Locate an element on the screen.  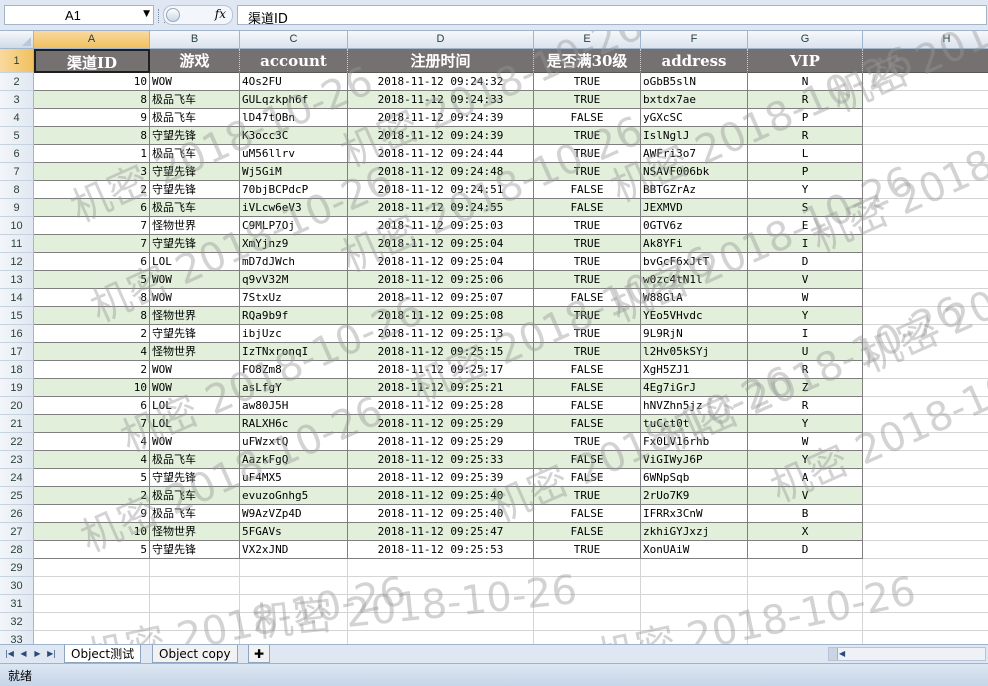
cell: GULqzkph6f is located at coordinates (294, 100).